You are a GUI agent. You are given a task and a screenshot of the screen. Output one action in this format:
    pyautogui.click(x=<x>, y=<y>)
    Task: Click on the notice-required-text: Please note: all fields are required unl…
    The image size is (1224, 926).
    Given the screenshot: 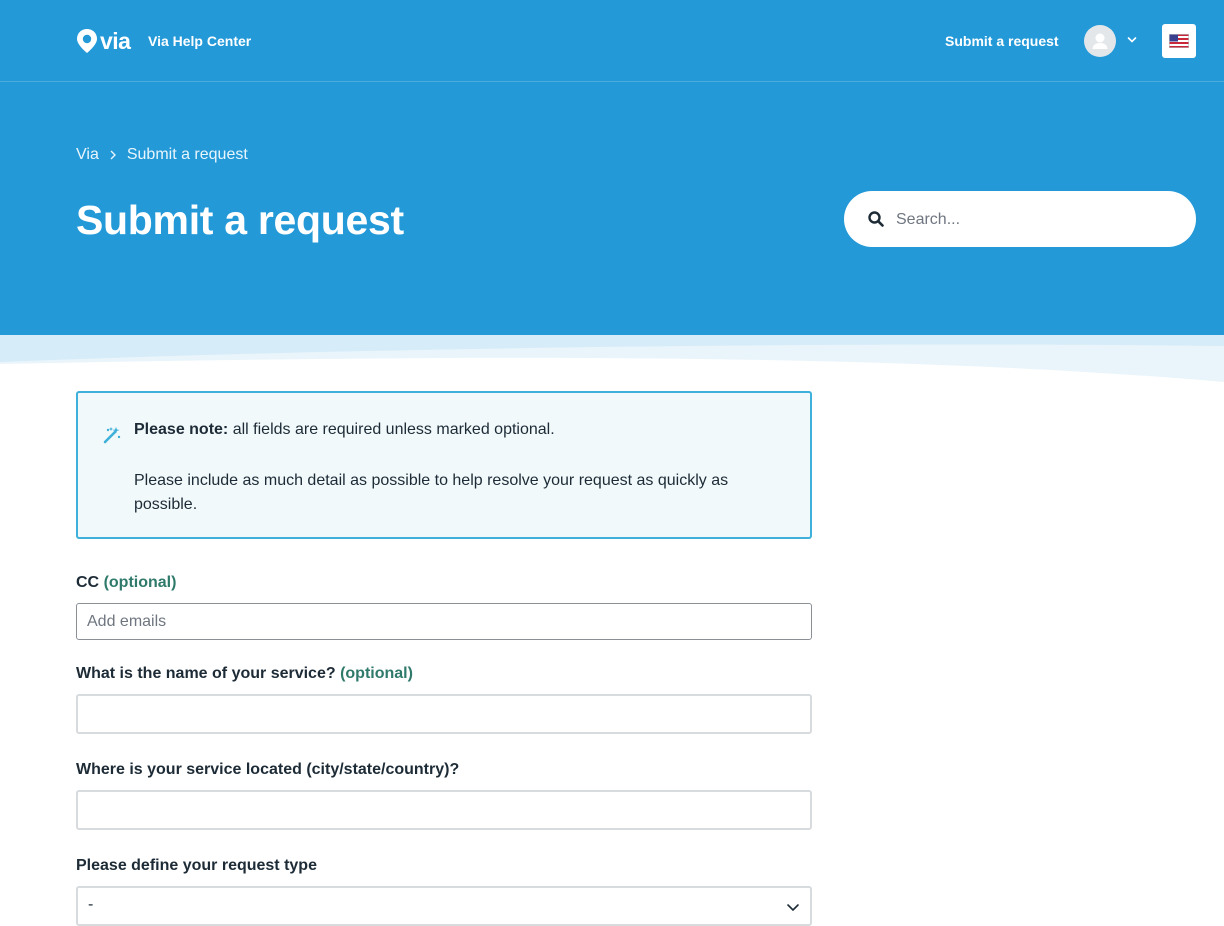 What is the action you would take?
    pyautogui.click(x=344, y=430)
    